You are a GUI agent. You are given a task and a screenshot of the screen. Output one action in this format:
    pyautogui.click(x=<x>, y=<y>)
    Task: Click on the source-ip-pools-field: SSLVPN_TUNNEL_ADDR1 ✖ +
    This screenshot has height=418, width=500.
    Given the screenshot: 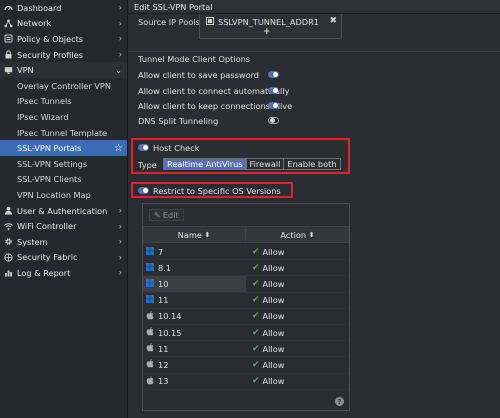 What is the action you would take?
    pyautogui.click(x=270, y=26)
    